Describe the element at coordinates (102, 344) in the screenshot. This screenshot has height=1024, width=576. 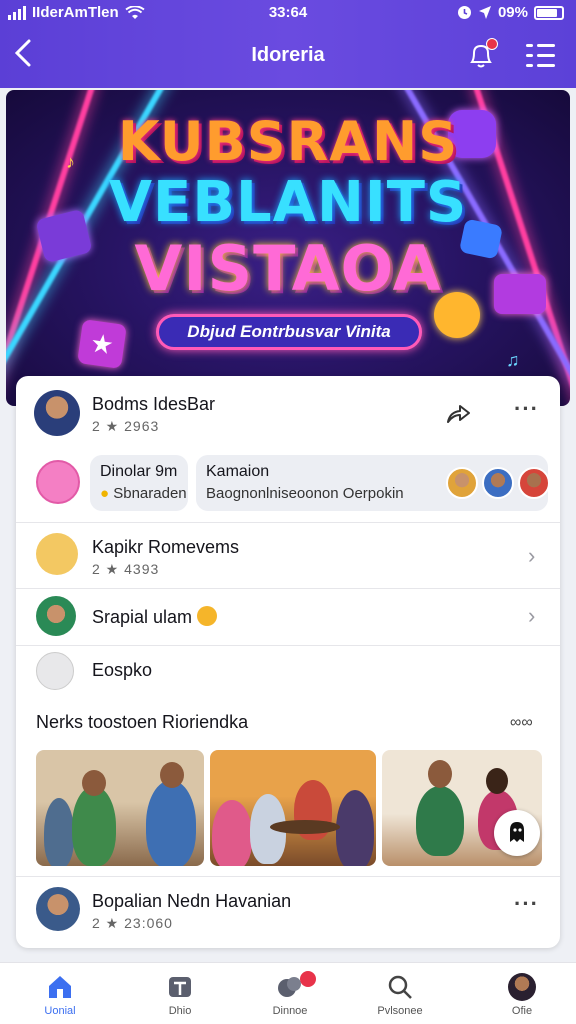
I see `star-card-icon: ★` at that location.